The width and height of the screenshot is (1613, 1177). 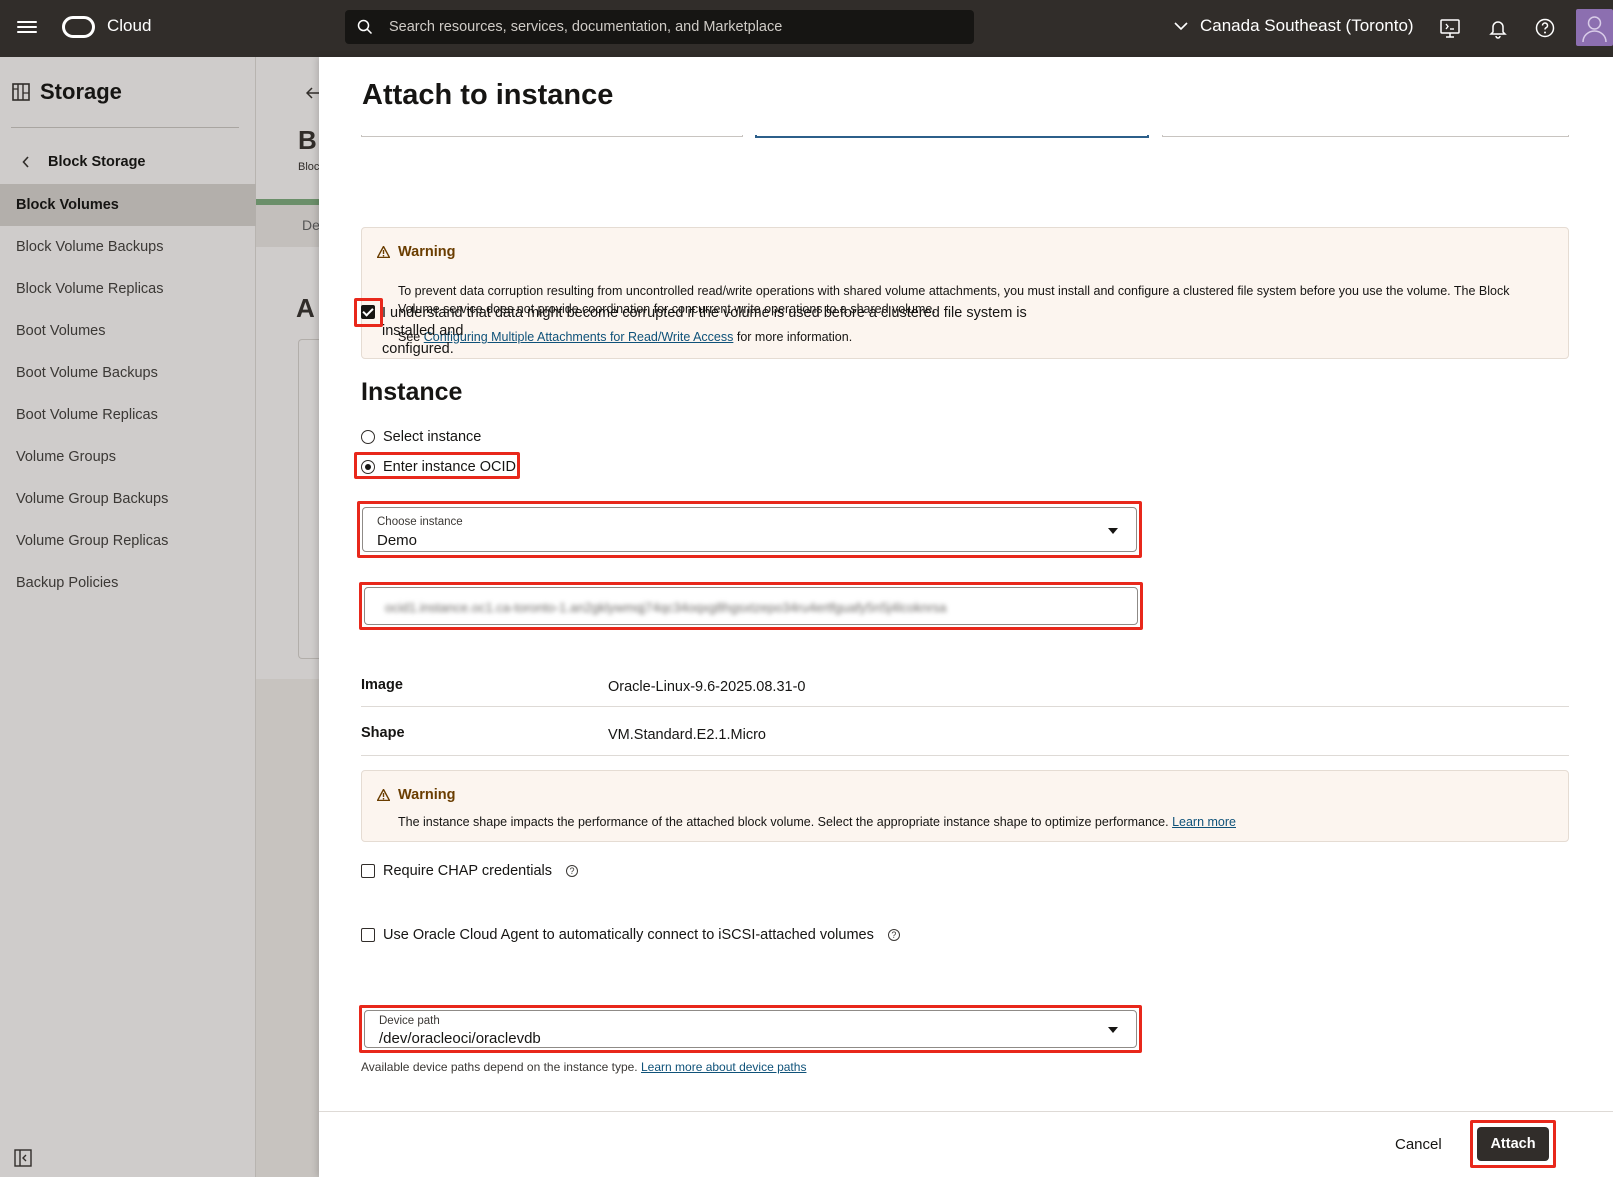 What do you see at coordinates (1498, 28) in the screenshot?
I see `bell-icon` at bounding box center [1498, 28].